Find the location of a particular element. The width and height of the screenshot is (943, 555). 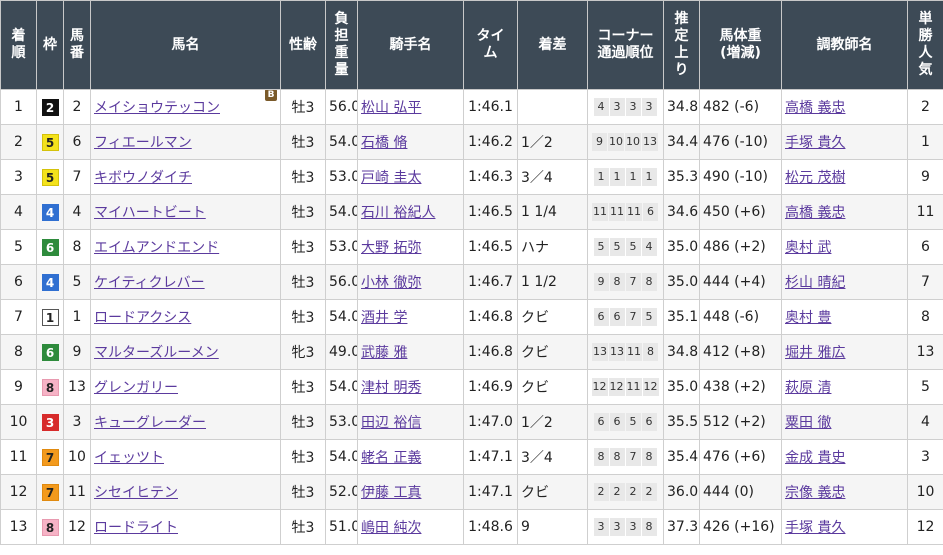

trainer-link: 粟田 徹 is located at coordinates (808, 423).